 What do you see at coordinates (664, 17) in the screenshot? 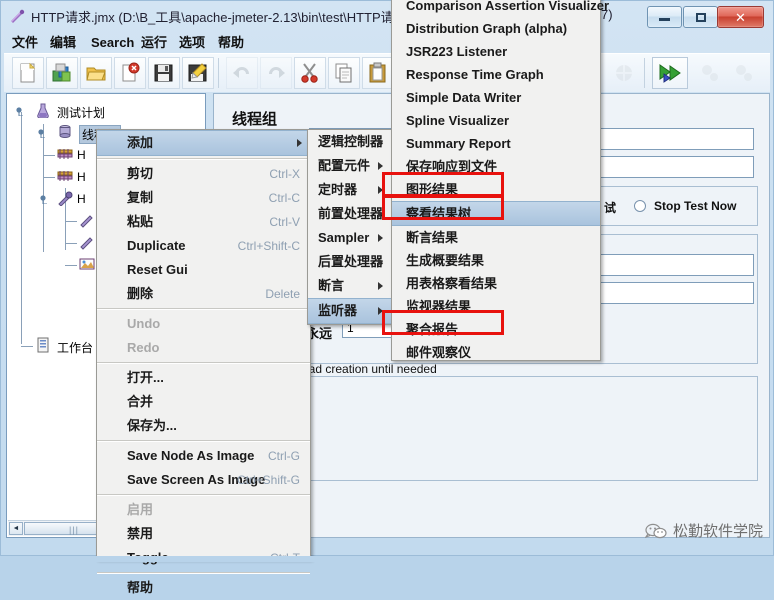
I see `minimize-button` at bounding box center [664, 17].